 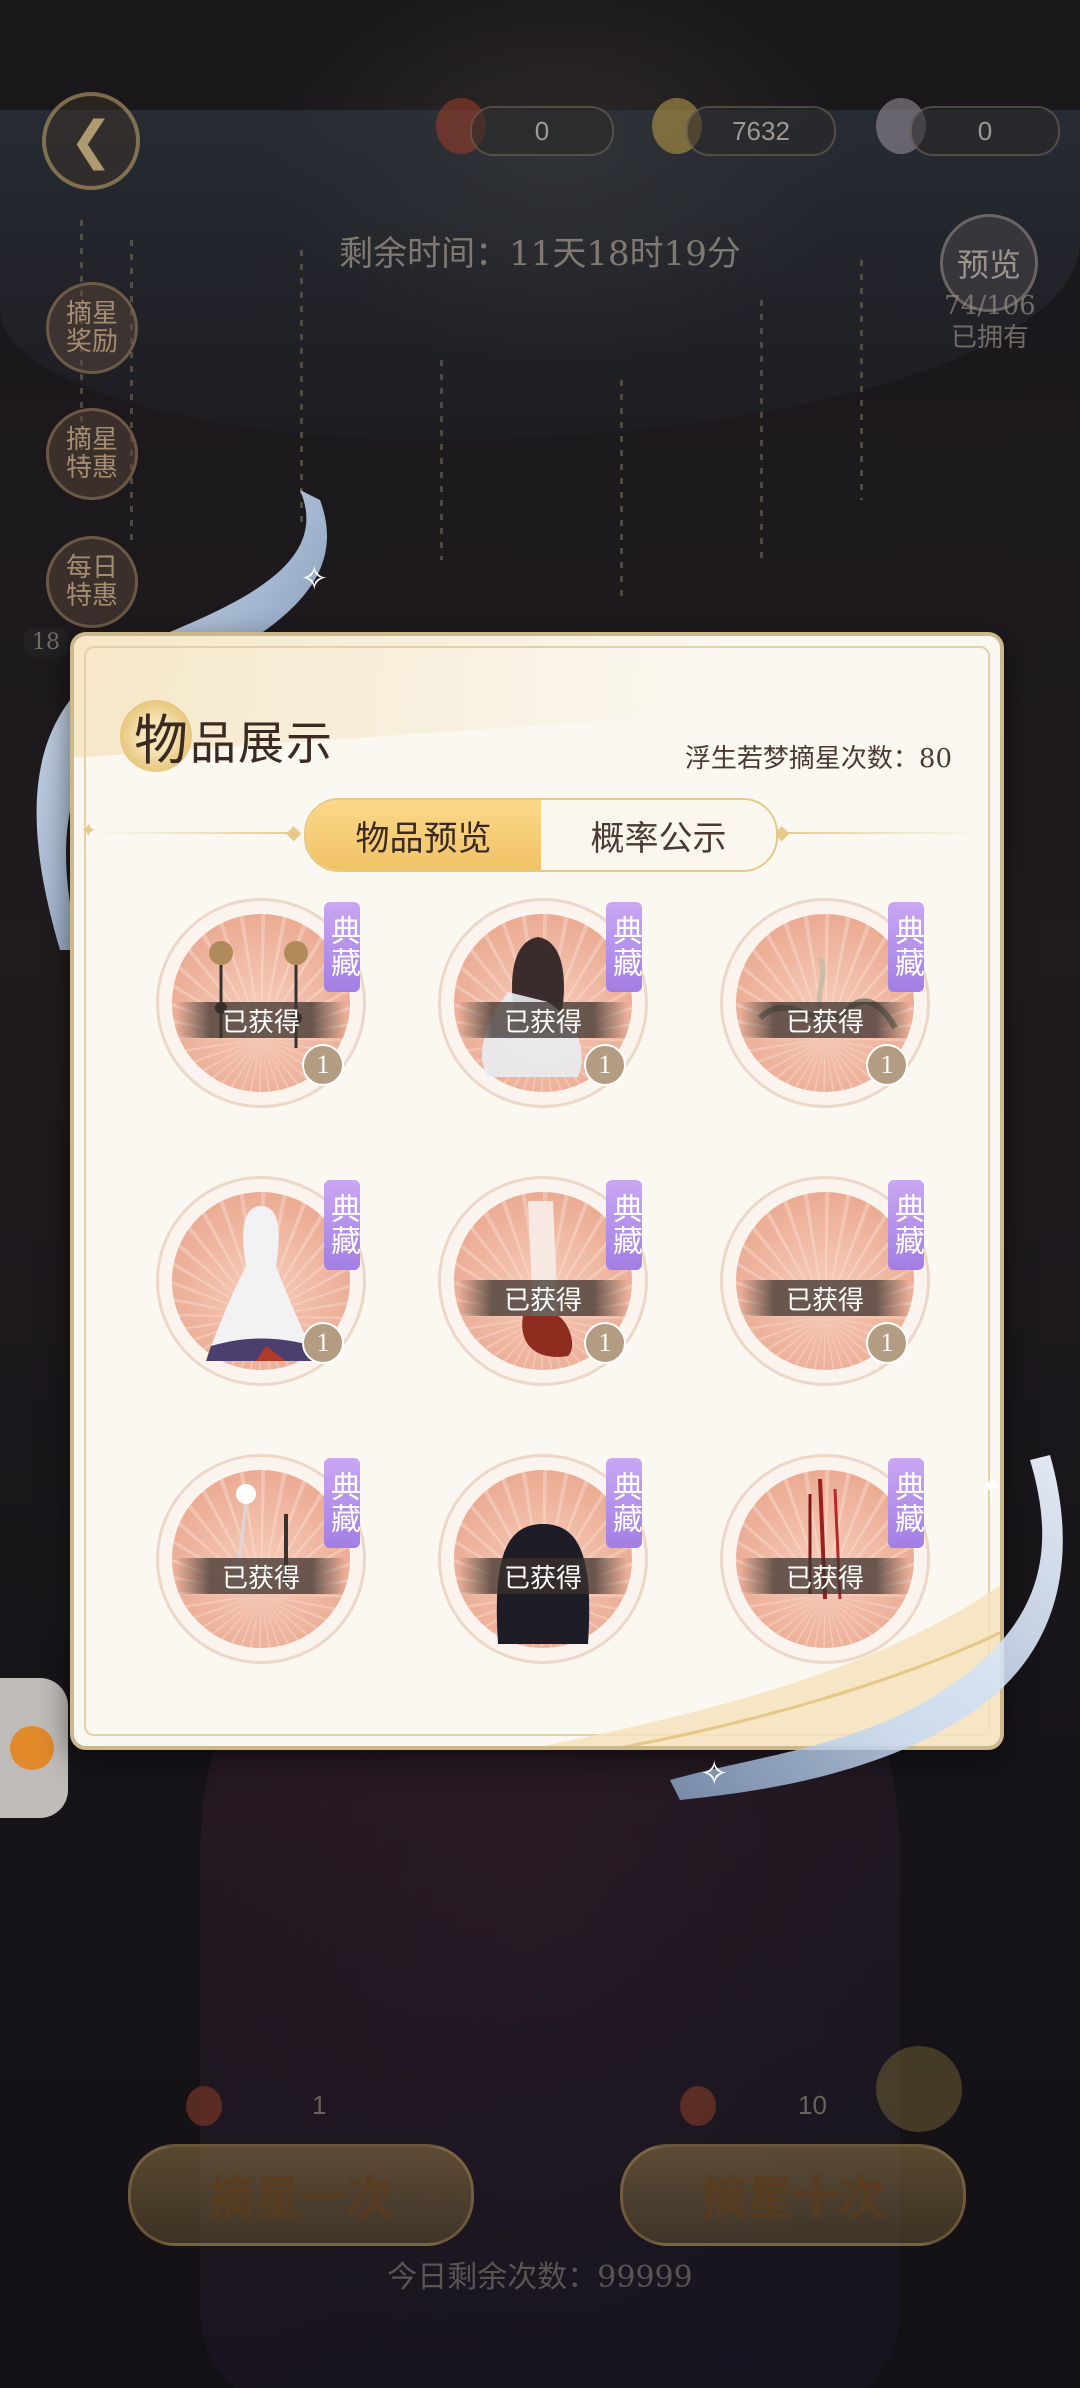 I want to click on pull-one-cost: 1, so click(x=319, y=2105).